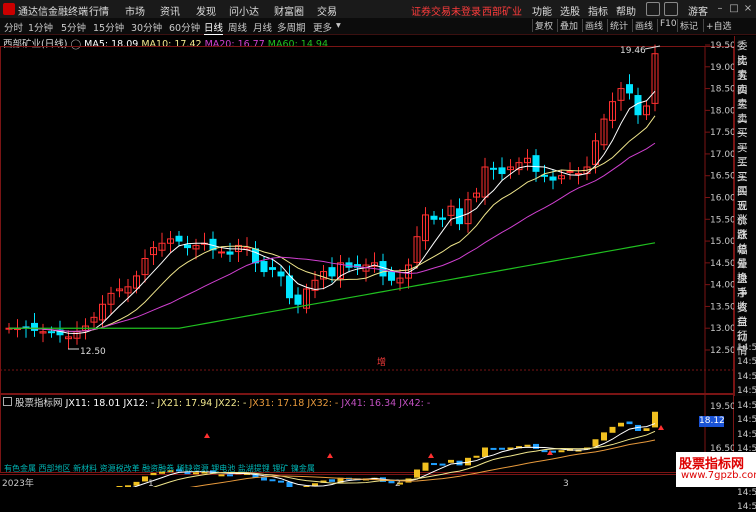 The width and height of the screenshot is (756, 512). What do you see at coordinates (291, 27) in the screenshot?
I see `tab-multi-period: 多周期` at bounding box center [291, 27].